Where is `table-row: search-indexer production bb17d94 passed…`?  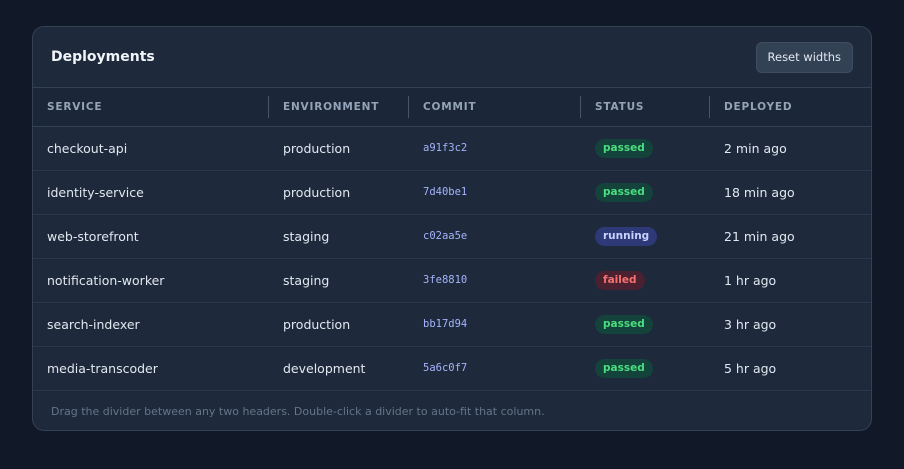 table-row: search-indexer production bb17d94 passed… is located at coordinates (452, 324).